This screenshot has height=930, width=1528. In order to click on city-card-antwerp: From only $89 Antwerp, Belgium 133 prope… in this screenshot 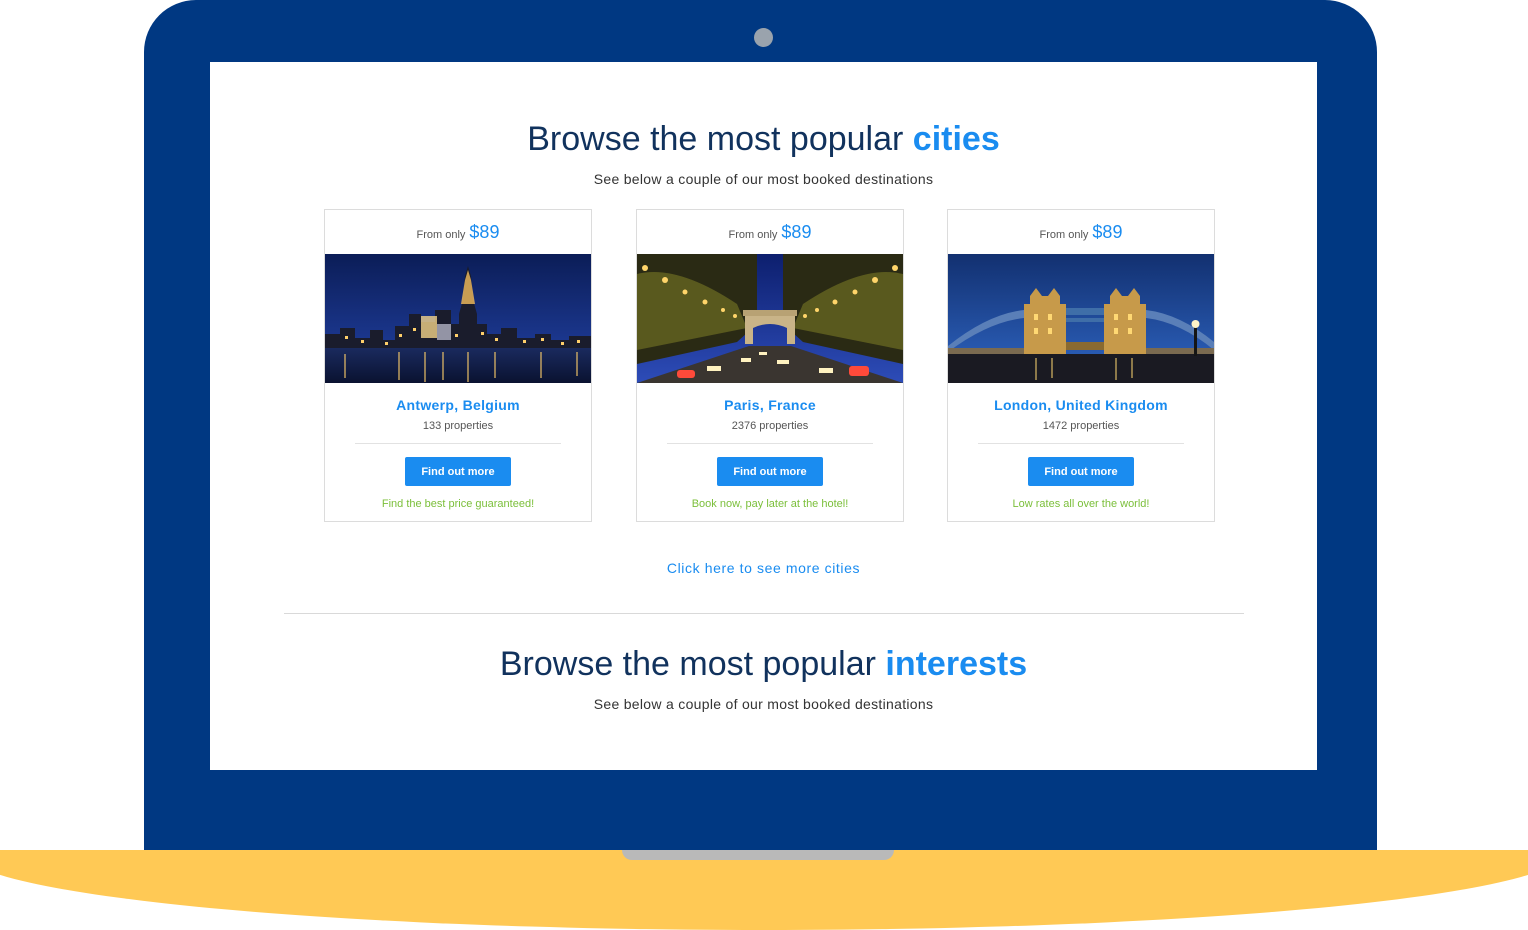, I will do `click(458, 365)`.